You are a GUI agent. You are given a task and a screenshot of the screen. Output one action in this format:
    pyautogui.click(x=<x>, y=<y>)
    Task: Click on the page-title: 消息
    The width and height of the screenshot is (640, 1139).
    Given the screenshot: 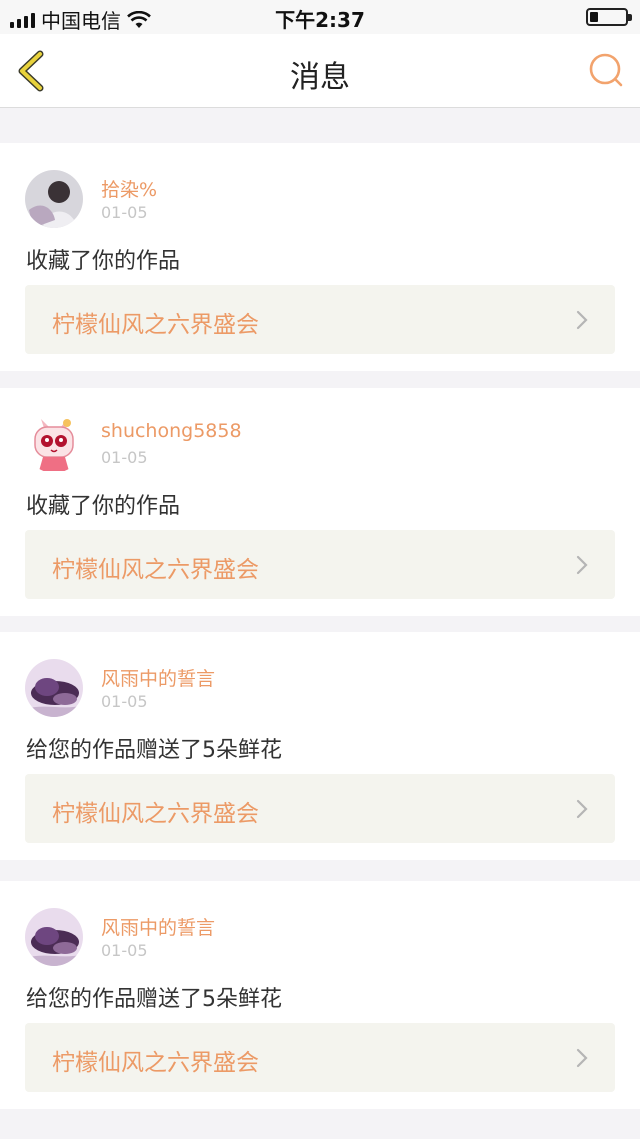 What is the action you would take?
    pyautogui.click(x=320, y=77)
    